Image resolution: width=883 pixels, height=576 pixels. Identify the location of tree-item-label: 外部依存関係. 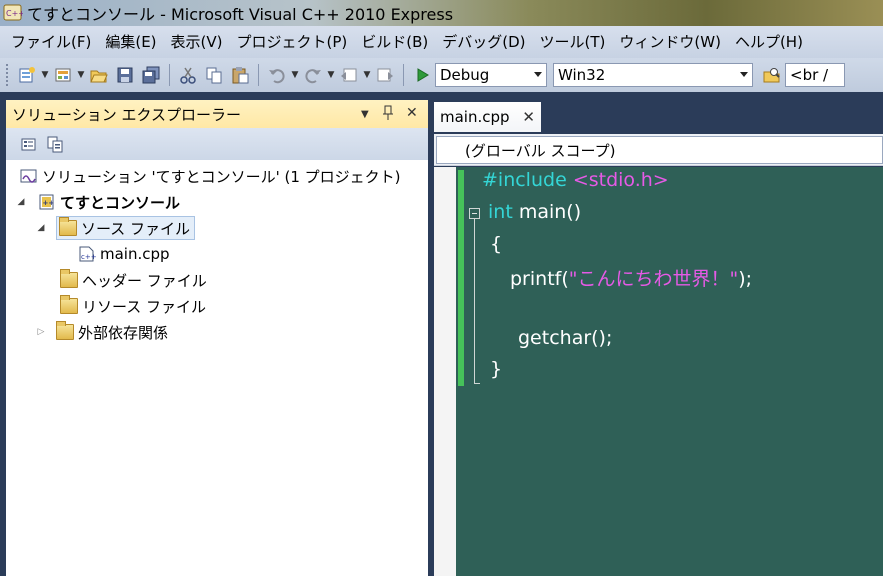
(123, 332).